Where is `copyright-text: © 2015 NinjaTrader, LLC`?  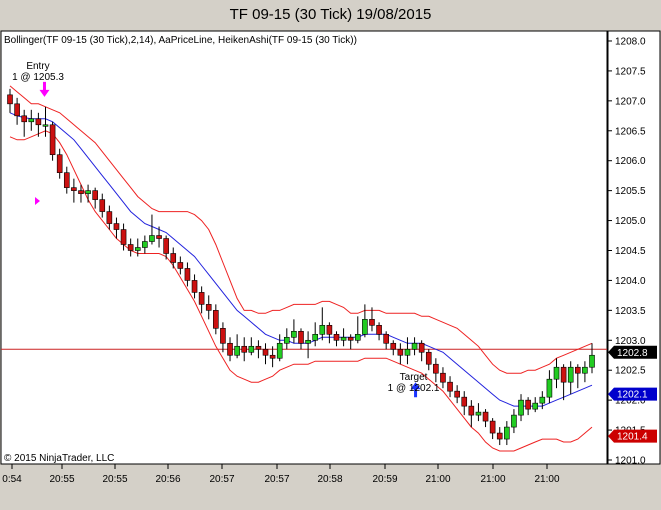
copyright-text: © 2015 NinjaTrader, LLC is located at coordinates (59, 458).